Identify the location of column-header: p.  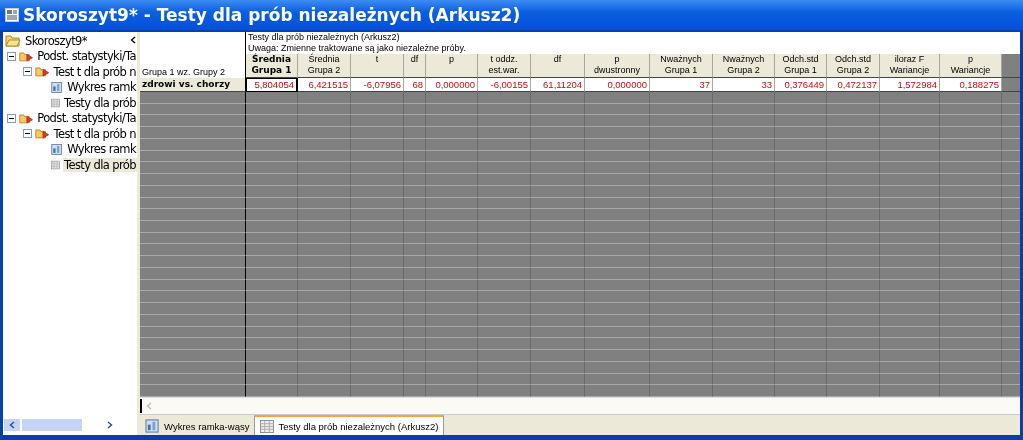
(452, 66).